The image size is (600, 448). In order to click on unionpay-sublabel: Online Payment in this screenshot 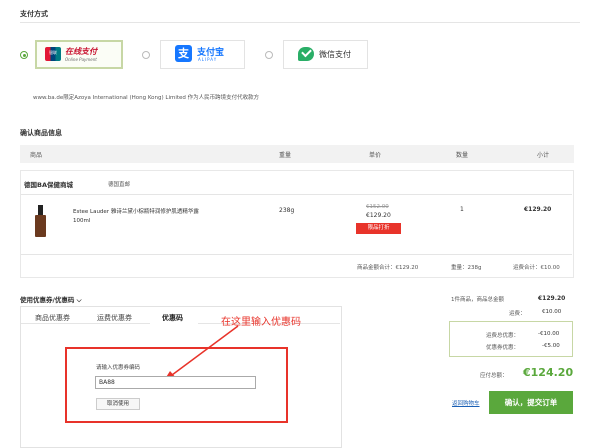, I will do `click(81, 59)`.